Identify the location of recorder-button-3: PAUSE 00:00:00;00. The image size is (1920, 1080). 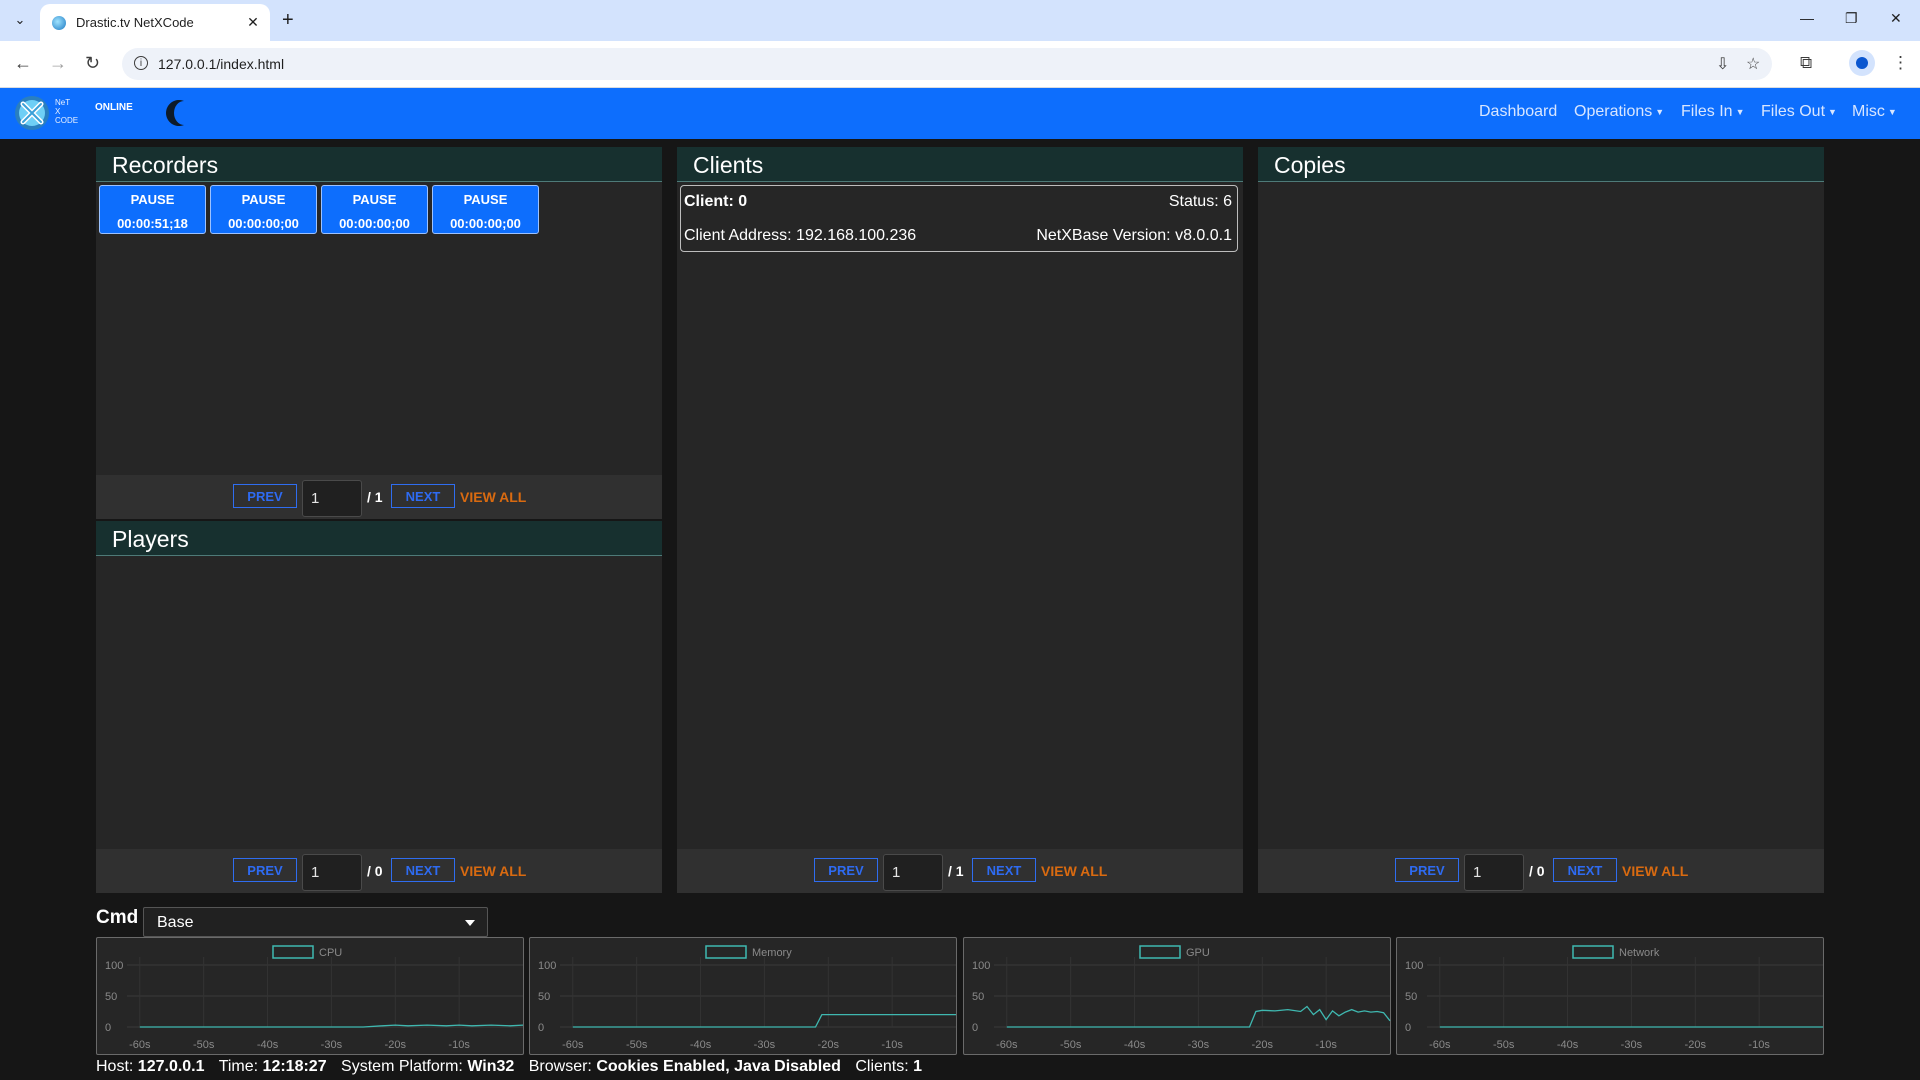
(374, 209).